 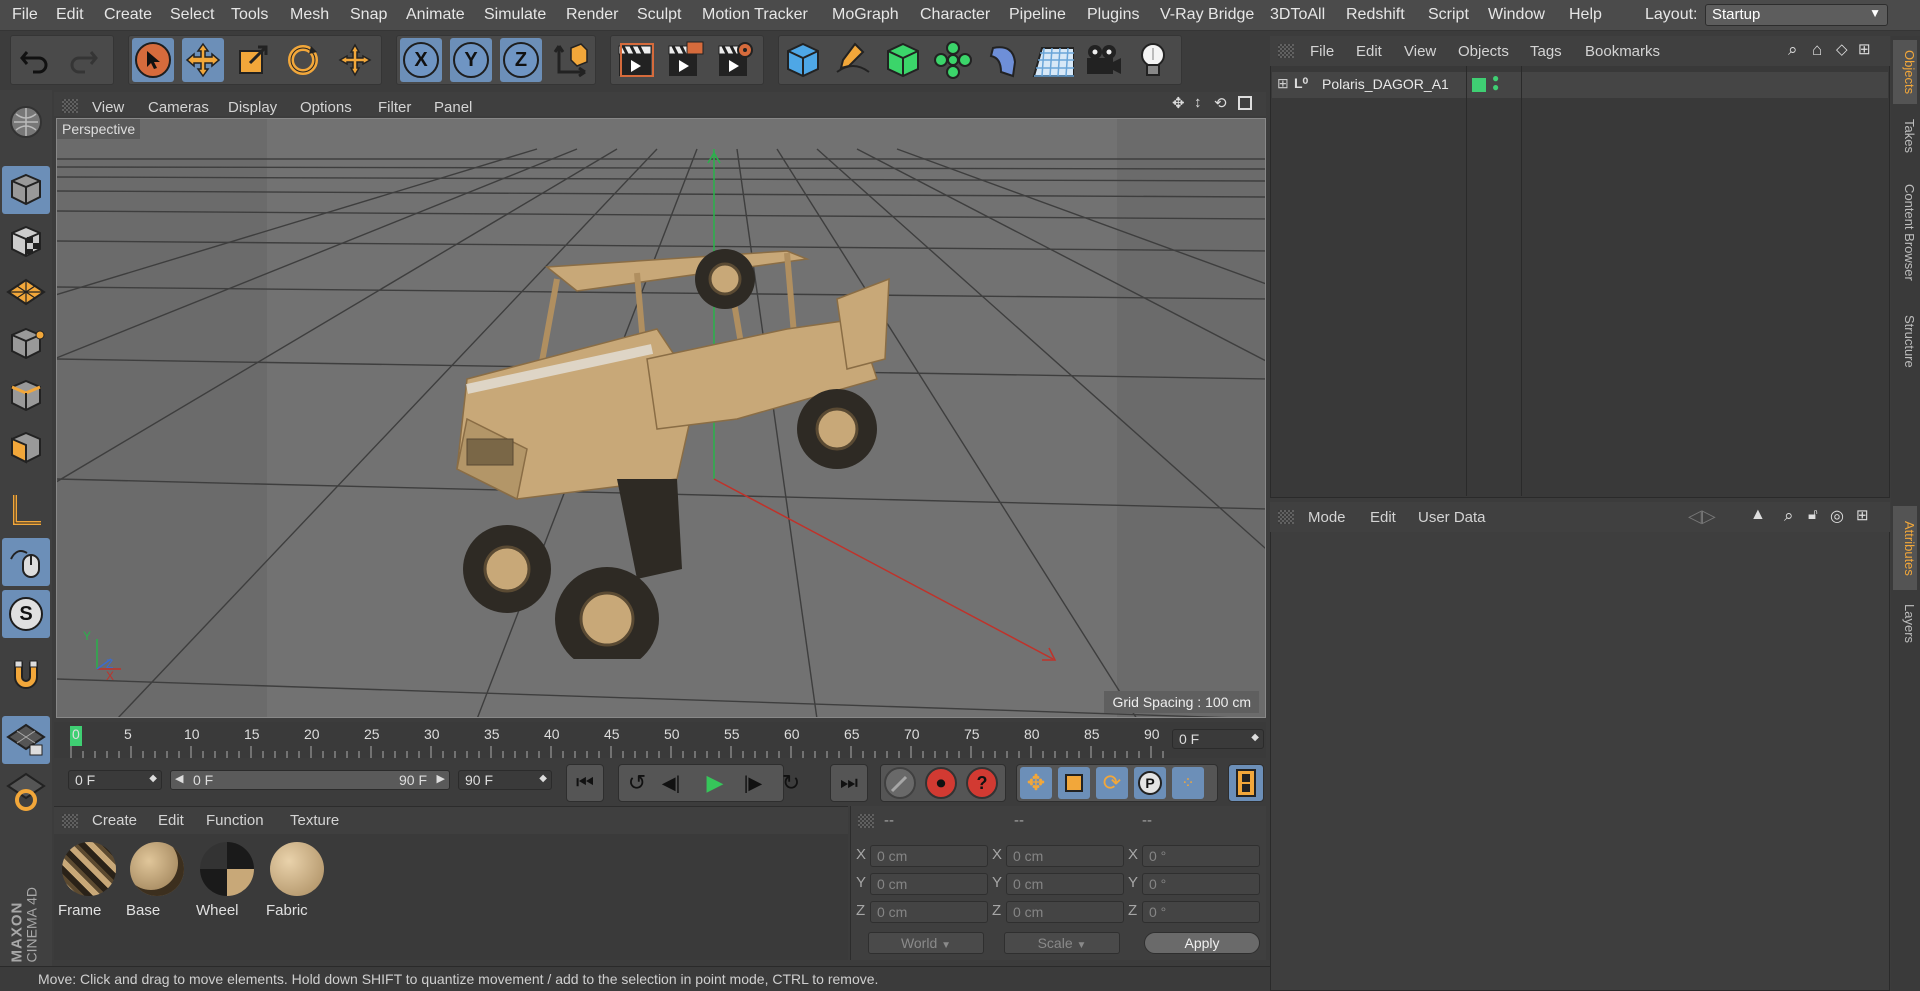 I want to click on menu-motion-tracker: Motion Tracker, so click(x=755, y=15).